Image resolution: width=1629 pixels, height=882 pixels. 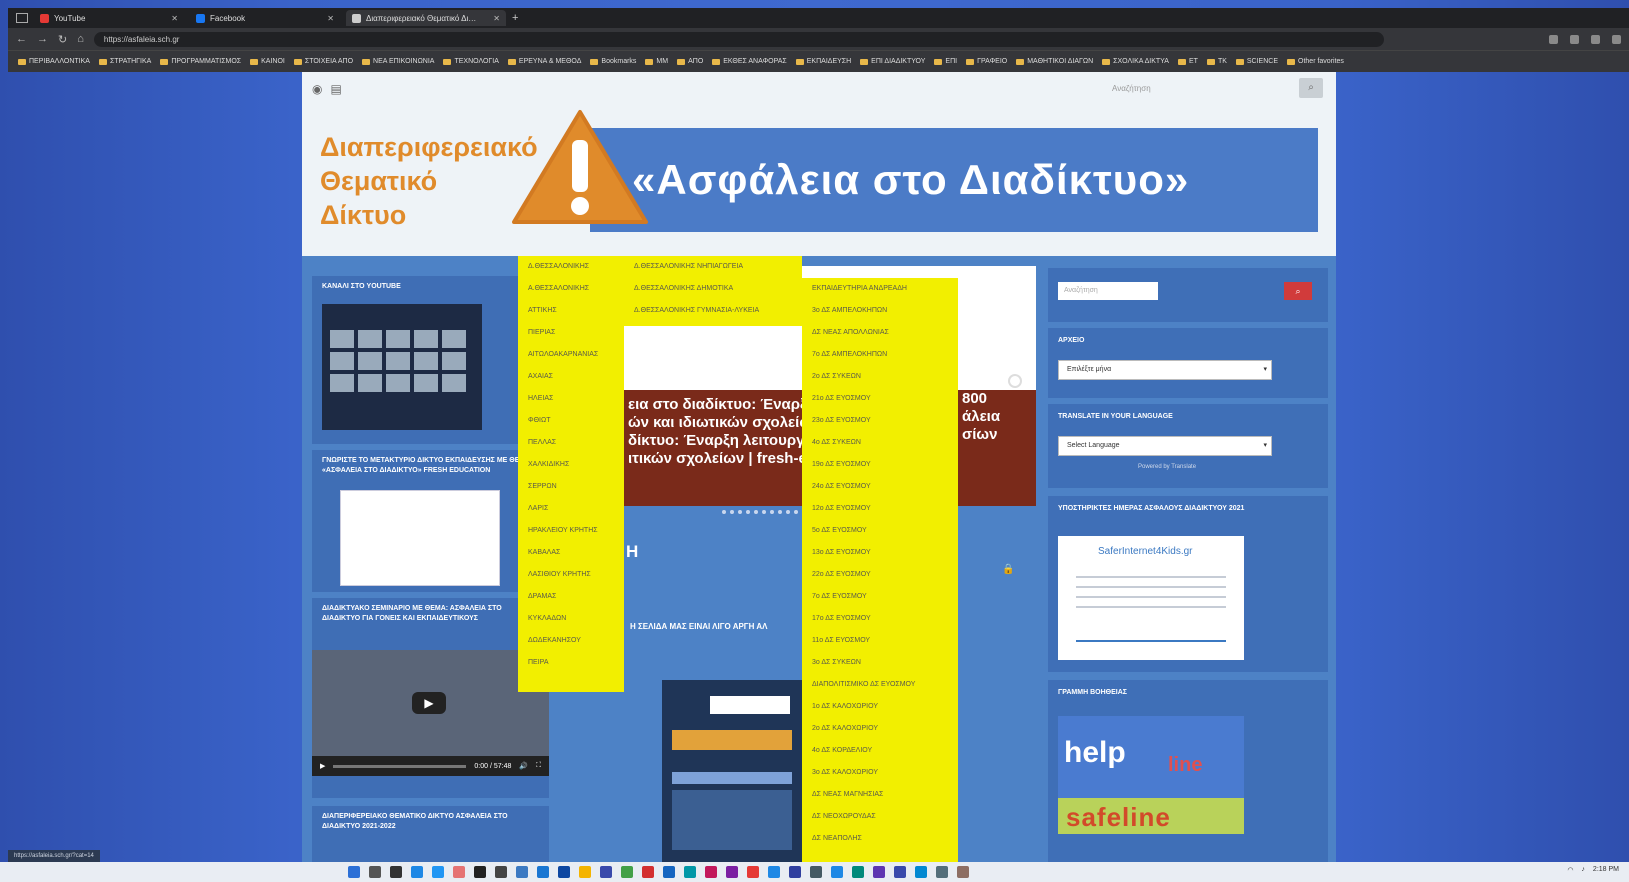 What do you see at coordinates (1165, 446) in the screenshot?
I see `language-select: Select Language ▾` at bounding box center [1165, 446].